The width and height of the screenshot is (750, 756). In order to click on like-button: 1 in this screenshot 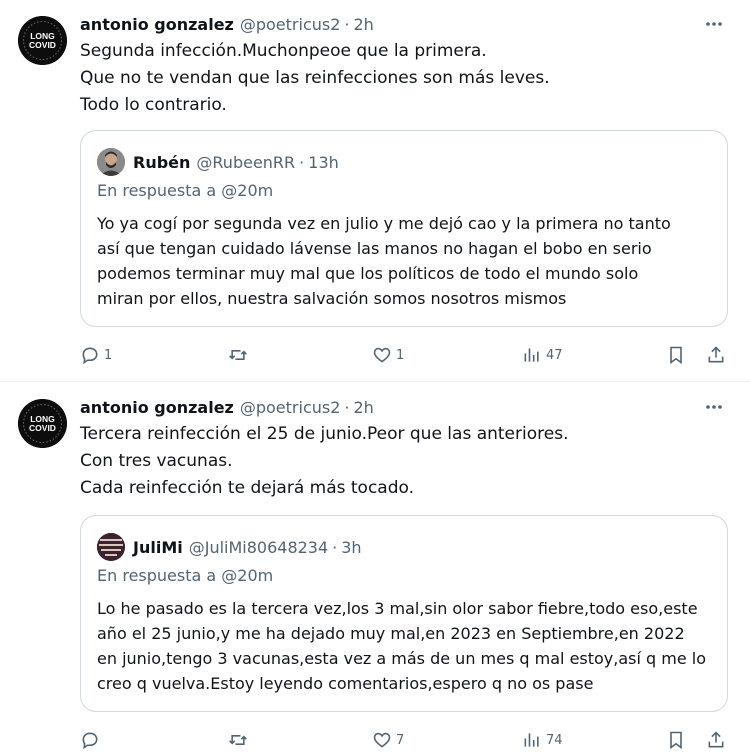, I will do `click(388, 355)`.